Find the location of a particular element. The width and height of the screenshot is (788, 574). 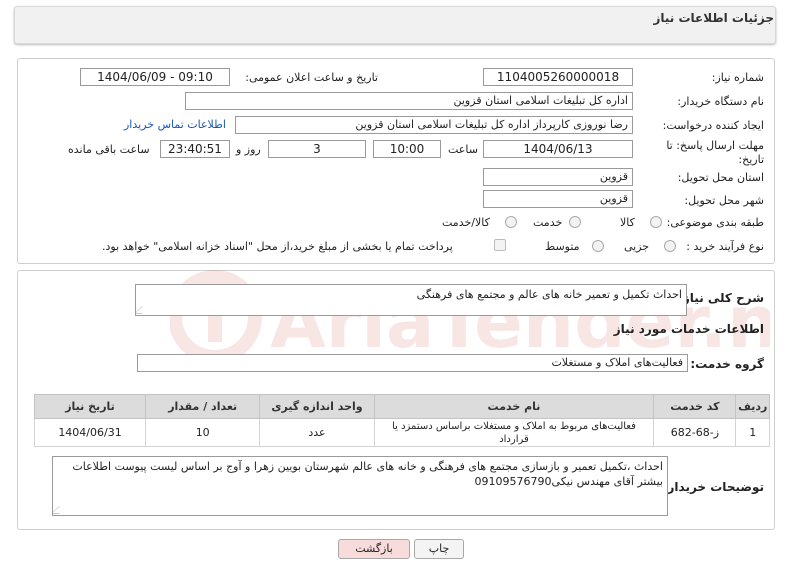

summary-label: شرح کلی نیاز: is located at coordinates (721, 298).